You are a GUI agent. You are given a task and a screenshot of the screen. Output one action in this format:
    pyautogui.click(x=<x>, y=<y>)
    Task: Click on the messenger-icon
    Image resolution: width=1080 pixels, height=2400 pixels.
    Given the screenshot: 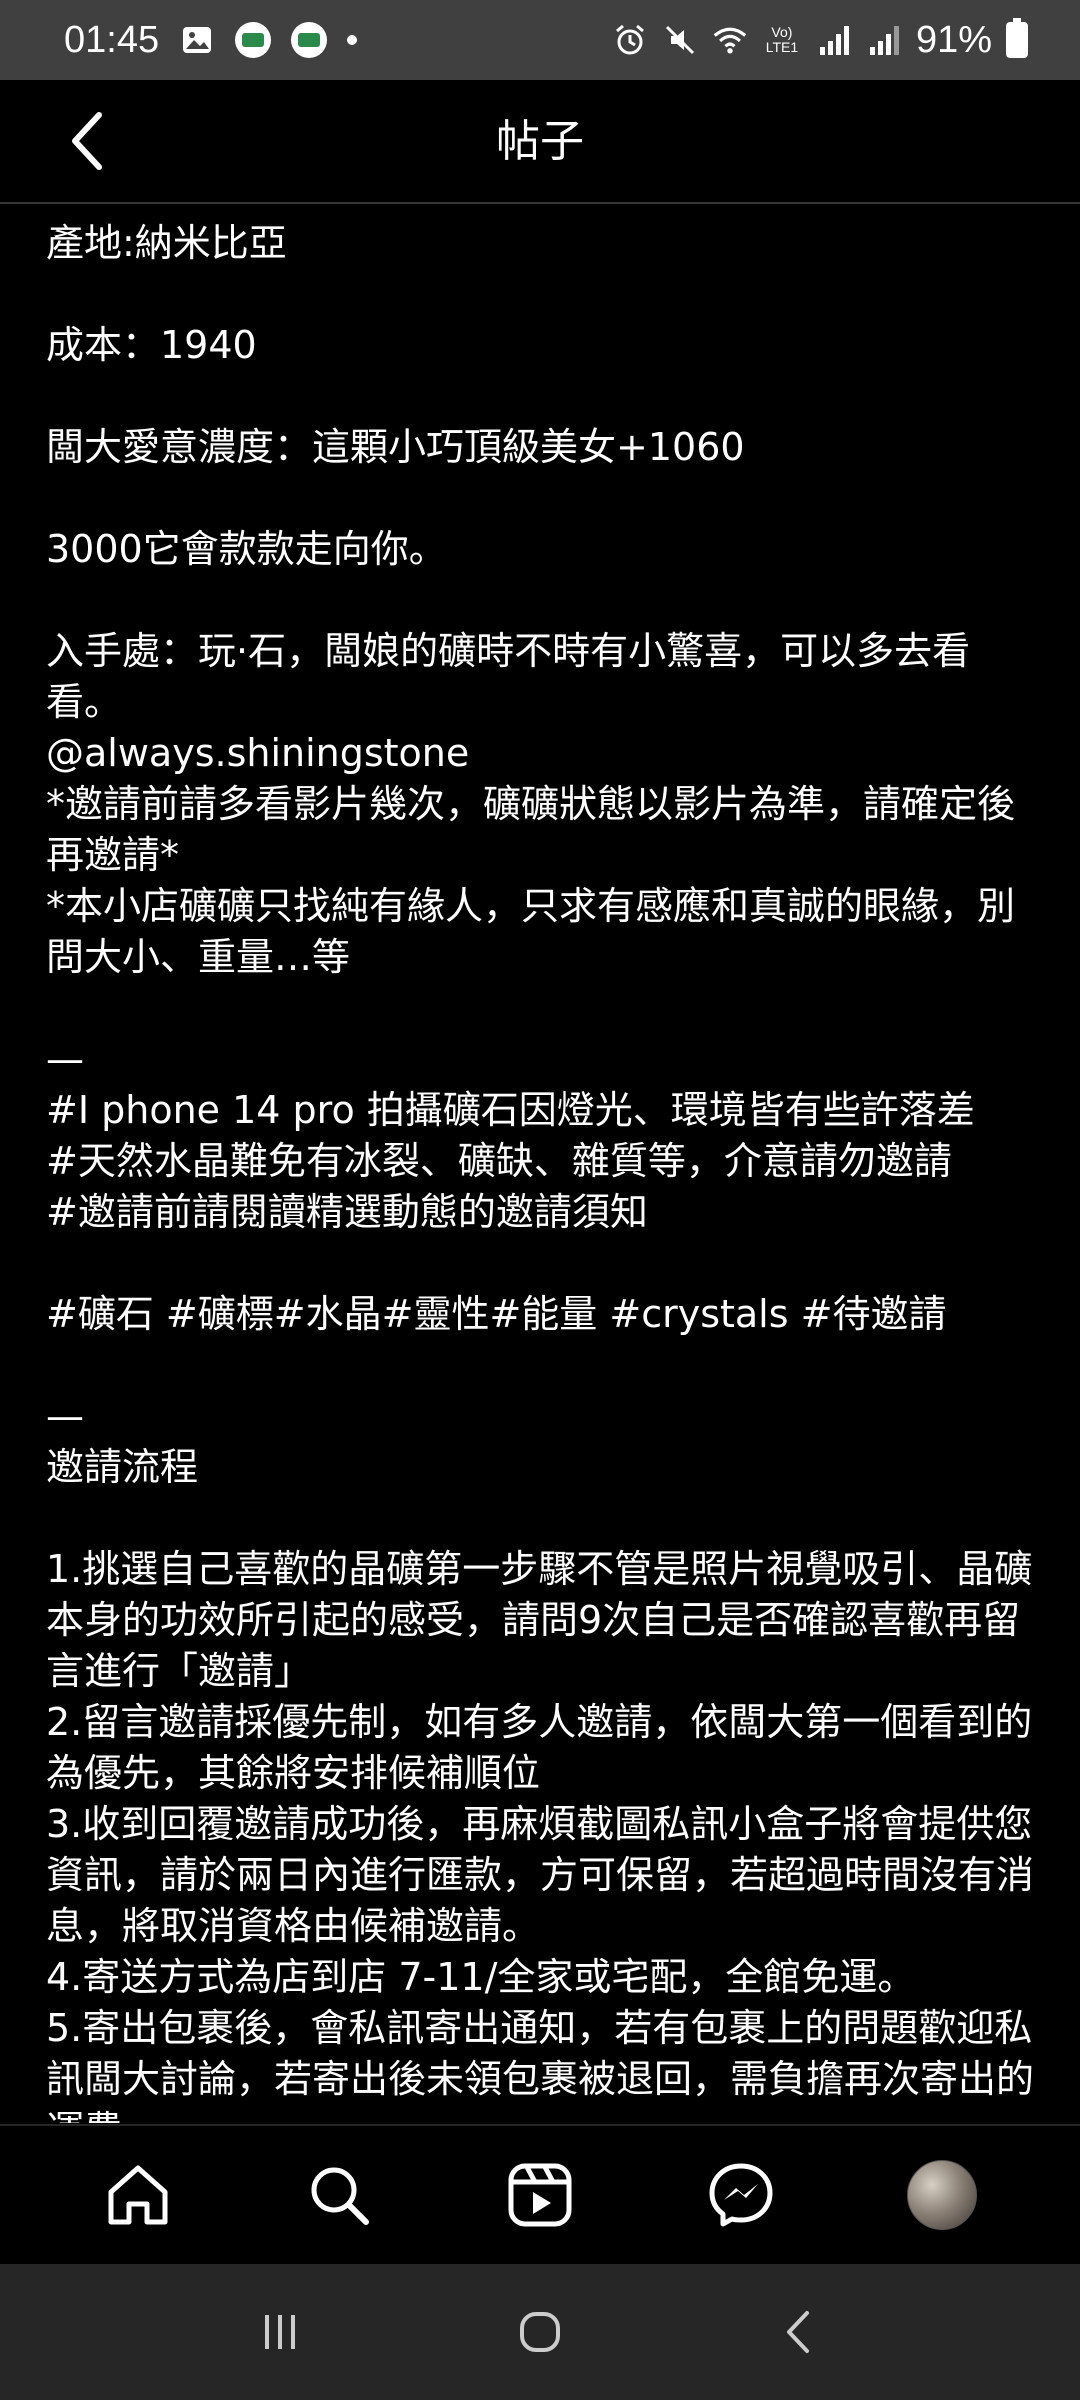 What is the action you would take?
    pyautogui.click(x=741, y=2195)
    